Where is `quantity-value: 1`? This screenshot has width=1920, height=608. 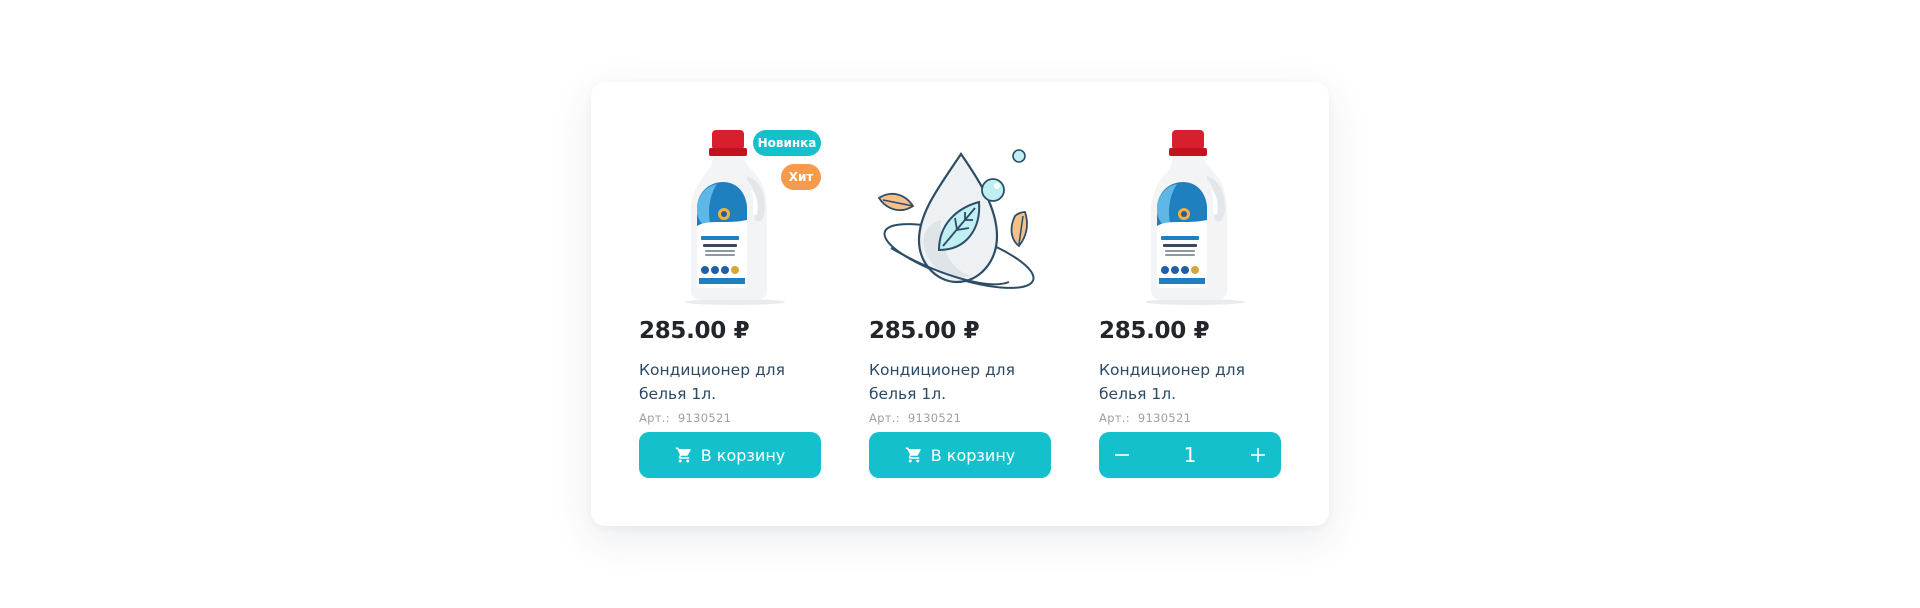 quantity-value: 1 is located at coordinates (1190, 455).